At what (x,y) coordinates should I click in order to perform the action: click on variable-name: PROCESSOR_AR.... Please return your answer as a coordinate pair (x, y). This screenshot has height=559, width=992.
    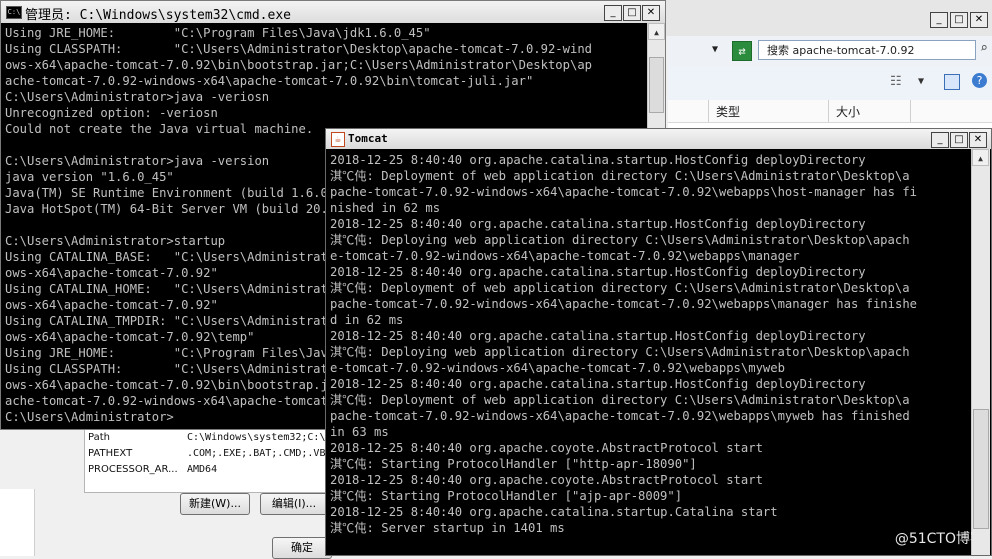
    Looking at the image, I should click on (133, 469).